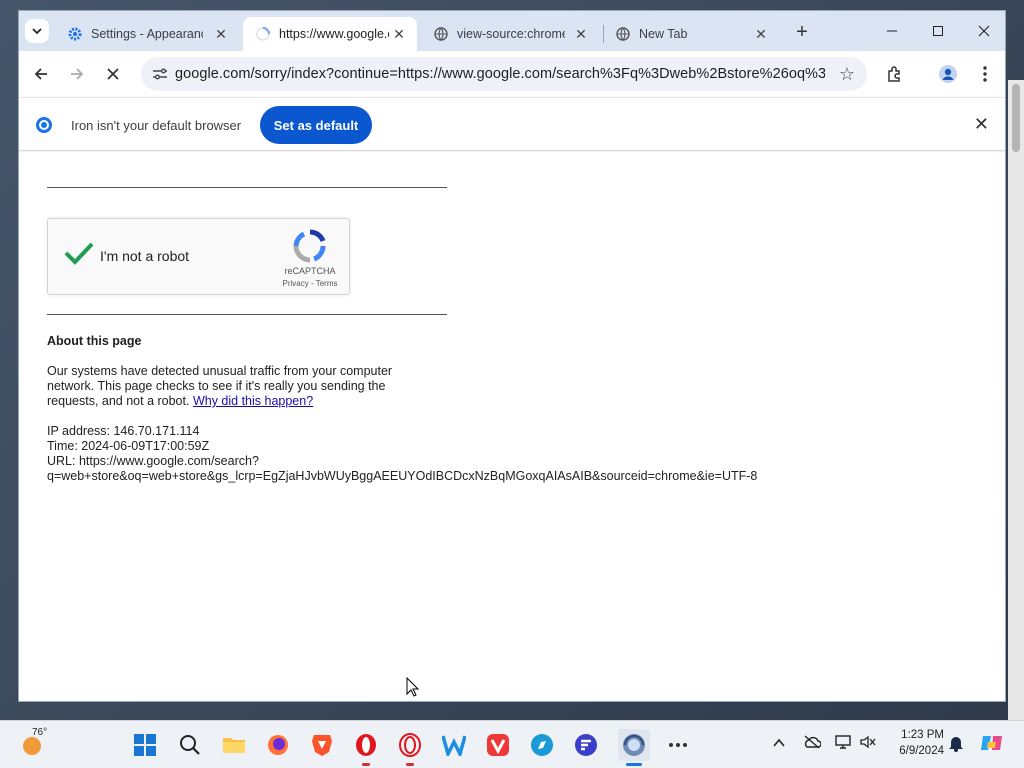 This screenshot has width=1024, height=768. I want to click on brave-button, so click(322, 745).